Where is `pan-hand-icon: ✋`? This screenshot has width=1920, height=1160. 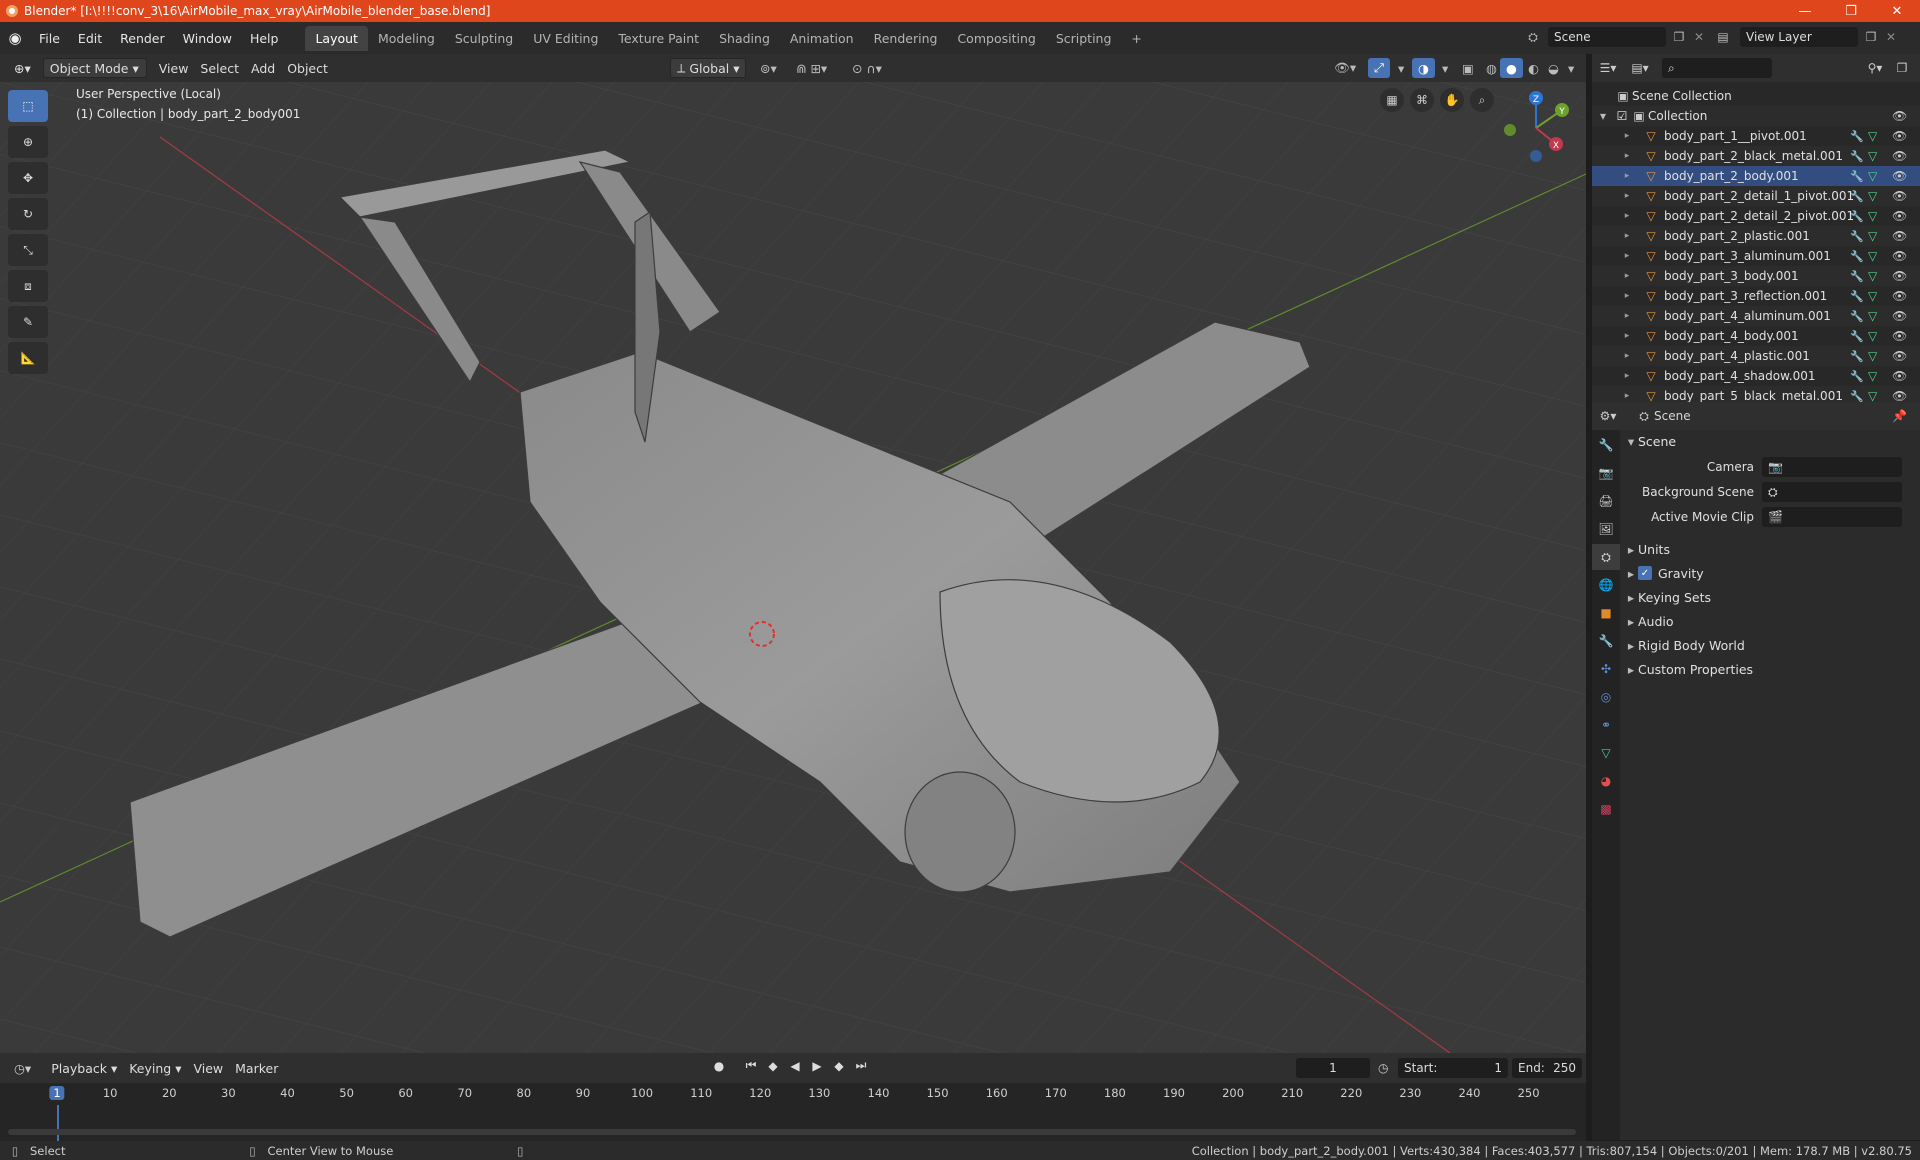 pan-hand-icon: ✋ is located at coordinates (1452, 100).